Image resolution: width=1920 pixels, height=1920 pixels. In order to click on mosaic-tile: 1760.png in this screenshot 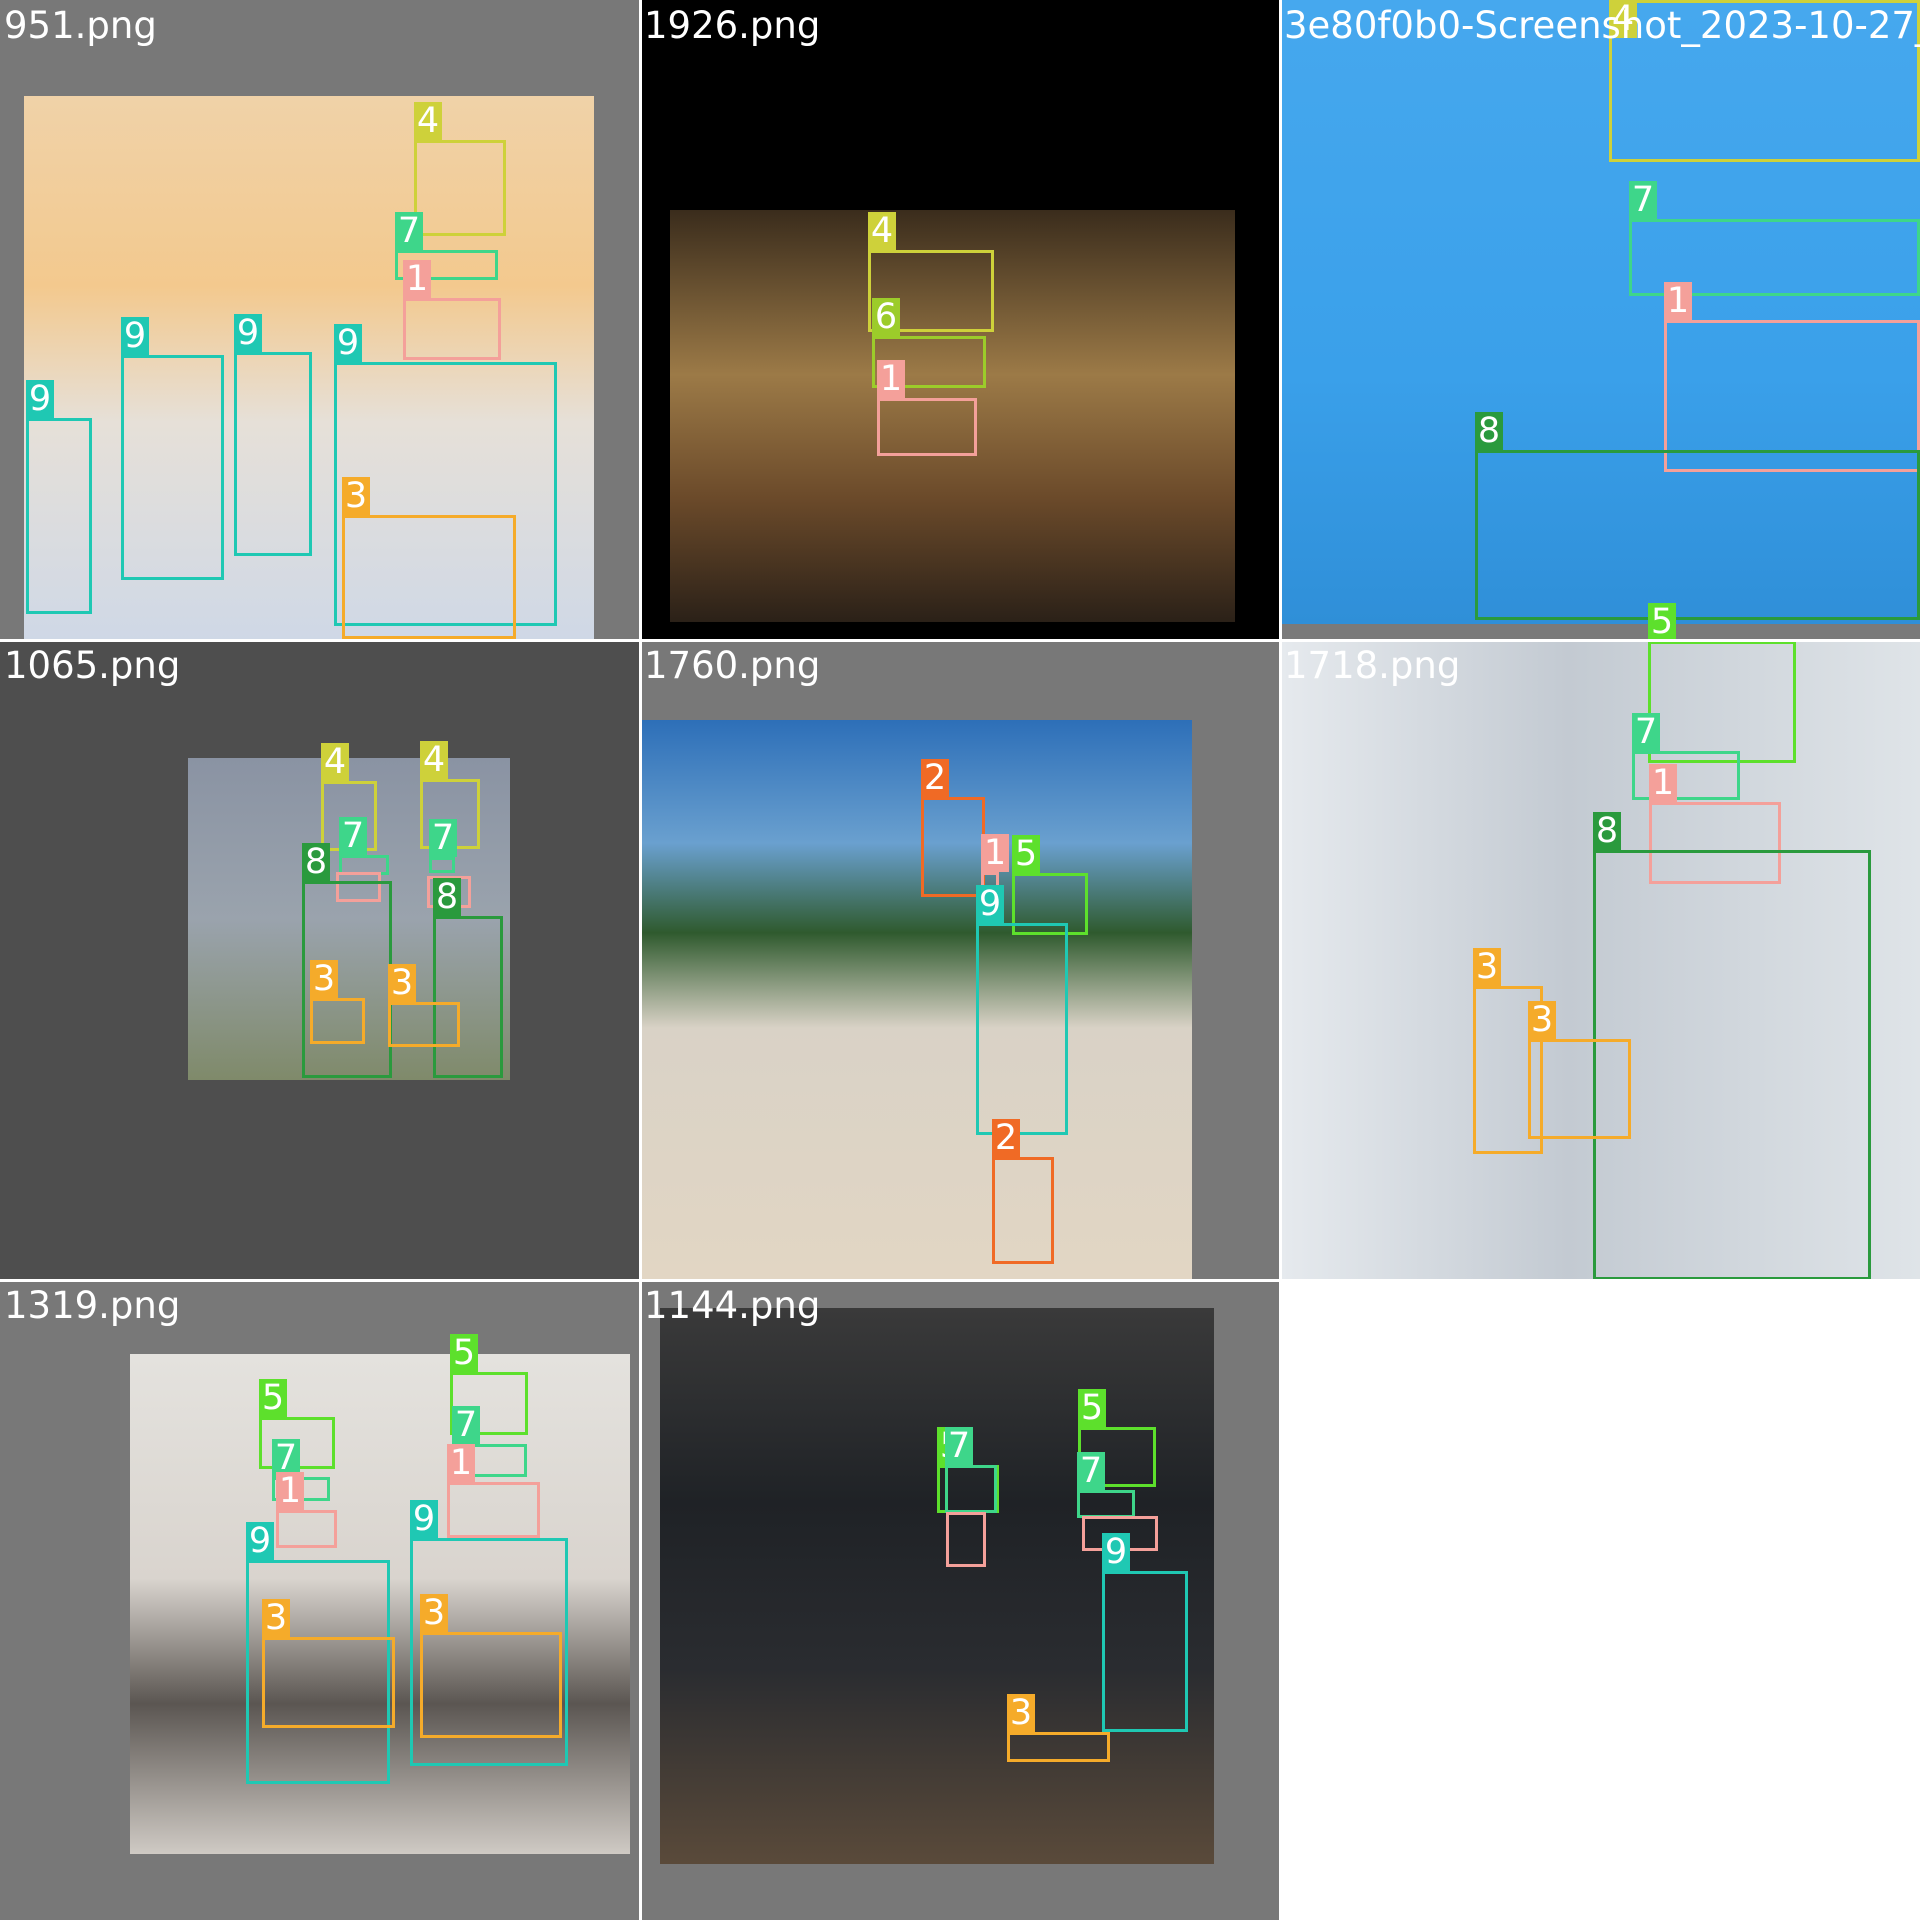, I will do `click(960, 960)`.